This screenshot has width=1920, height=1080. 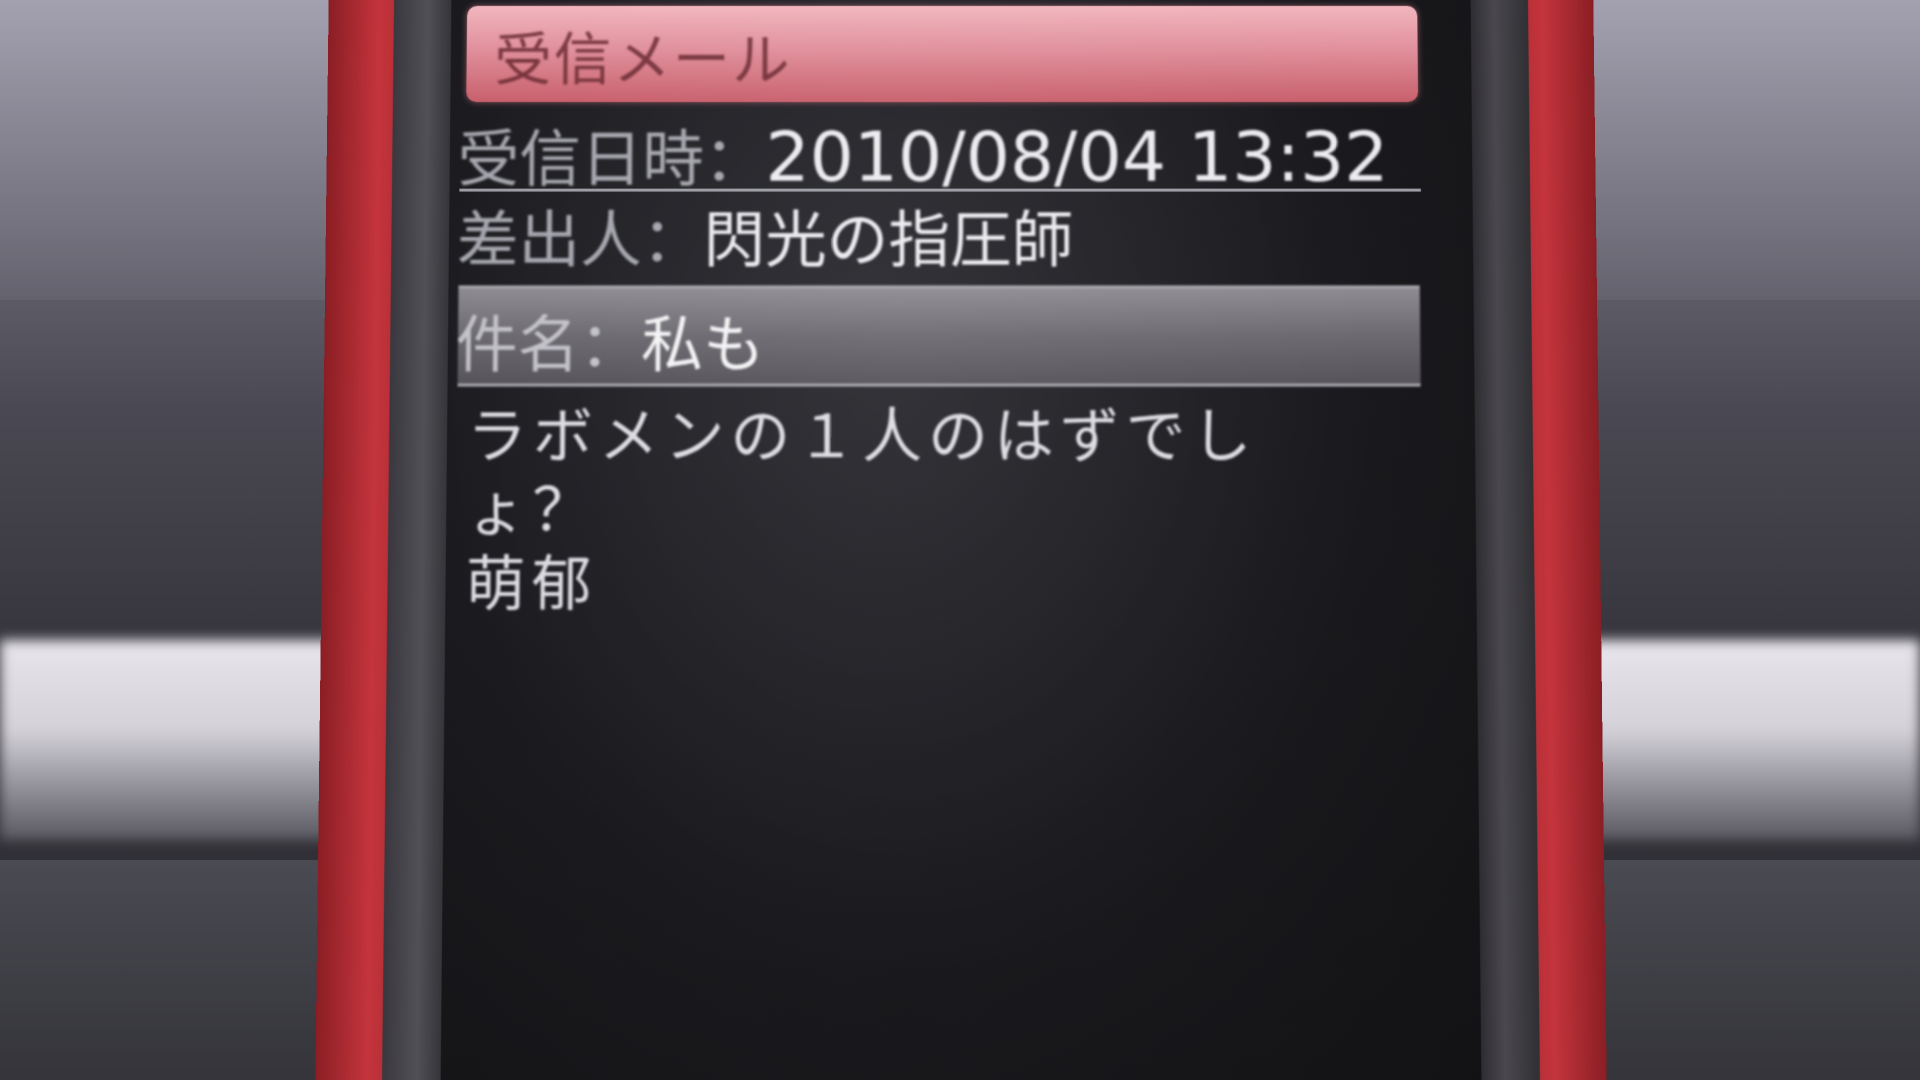 I want to click on received-datetime-value: 2010/08/04 13:32, so click(x=1076, y=157).